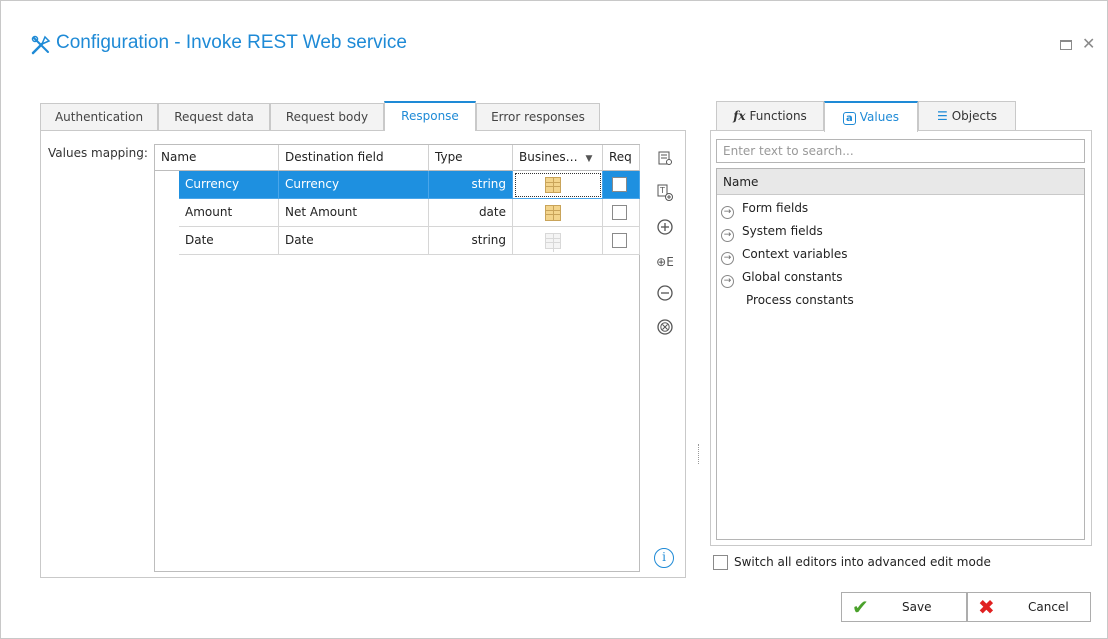 The image size is (1108, 639). What do you see at coordinates (917, 607) in the screenshot?
I see `save-label: Save` at bounding box center [917, 607].